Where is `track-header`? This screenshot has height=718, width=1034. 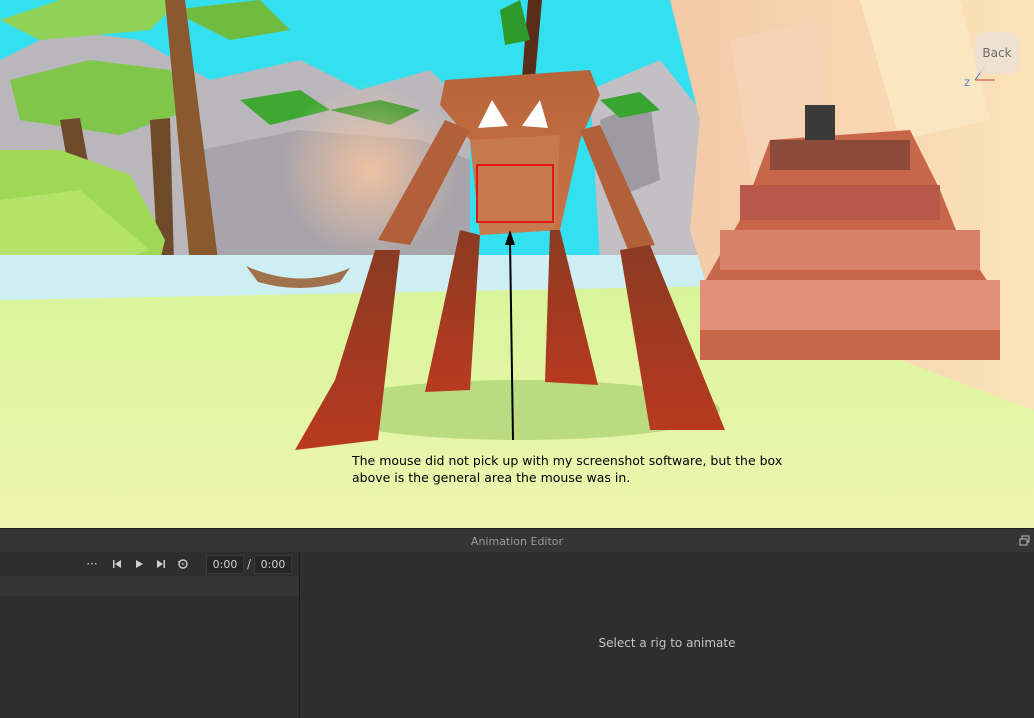 track-header is located at coordinates (149, 586).